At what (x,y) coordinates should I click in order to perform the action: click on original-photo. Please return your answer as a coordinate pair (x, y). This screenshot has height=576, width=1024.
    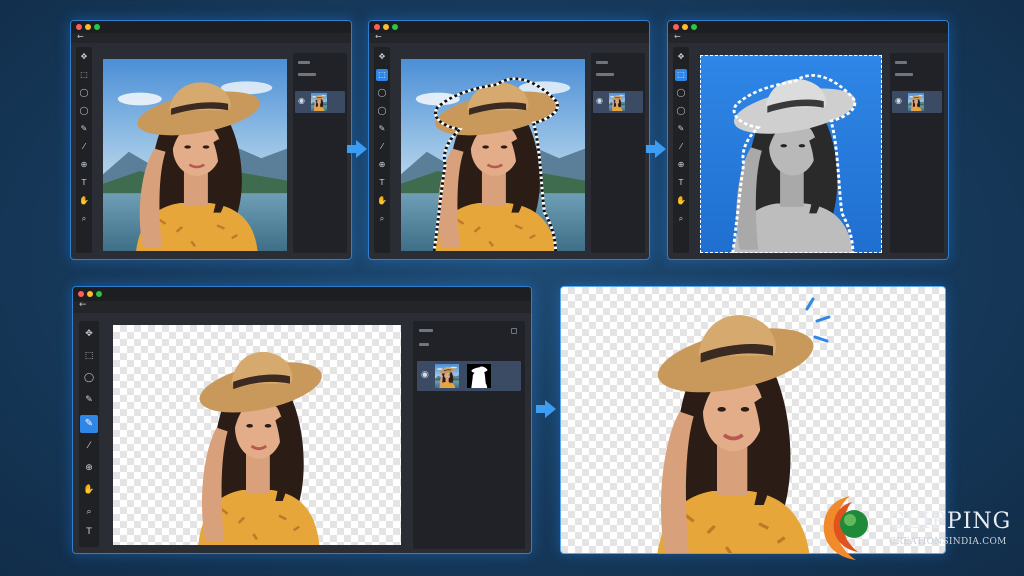
    Looking at the image, I should click on (195, 155).